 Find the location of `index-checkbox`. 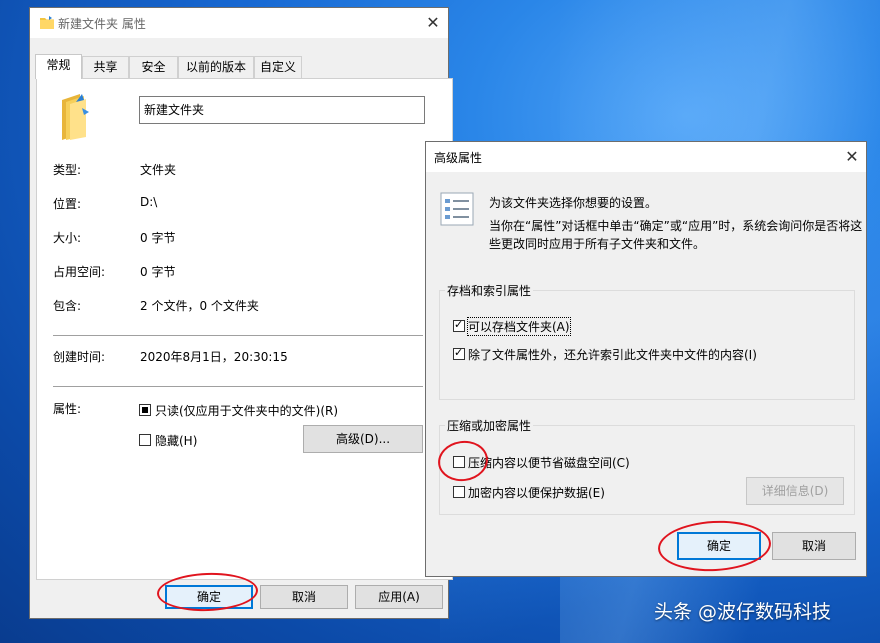

index-checkbox is located at coordinates (459, 353).